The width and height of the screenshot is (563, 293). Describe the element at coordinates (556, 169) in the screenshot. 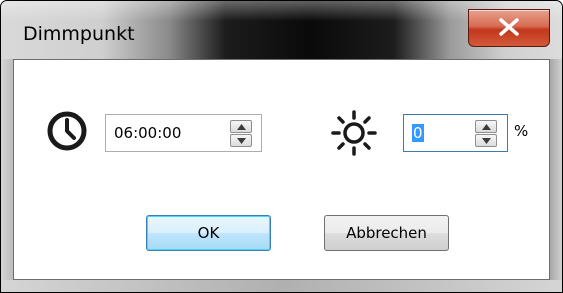

I see `window-frame-right` at that location.